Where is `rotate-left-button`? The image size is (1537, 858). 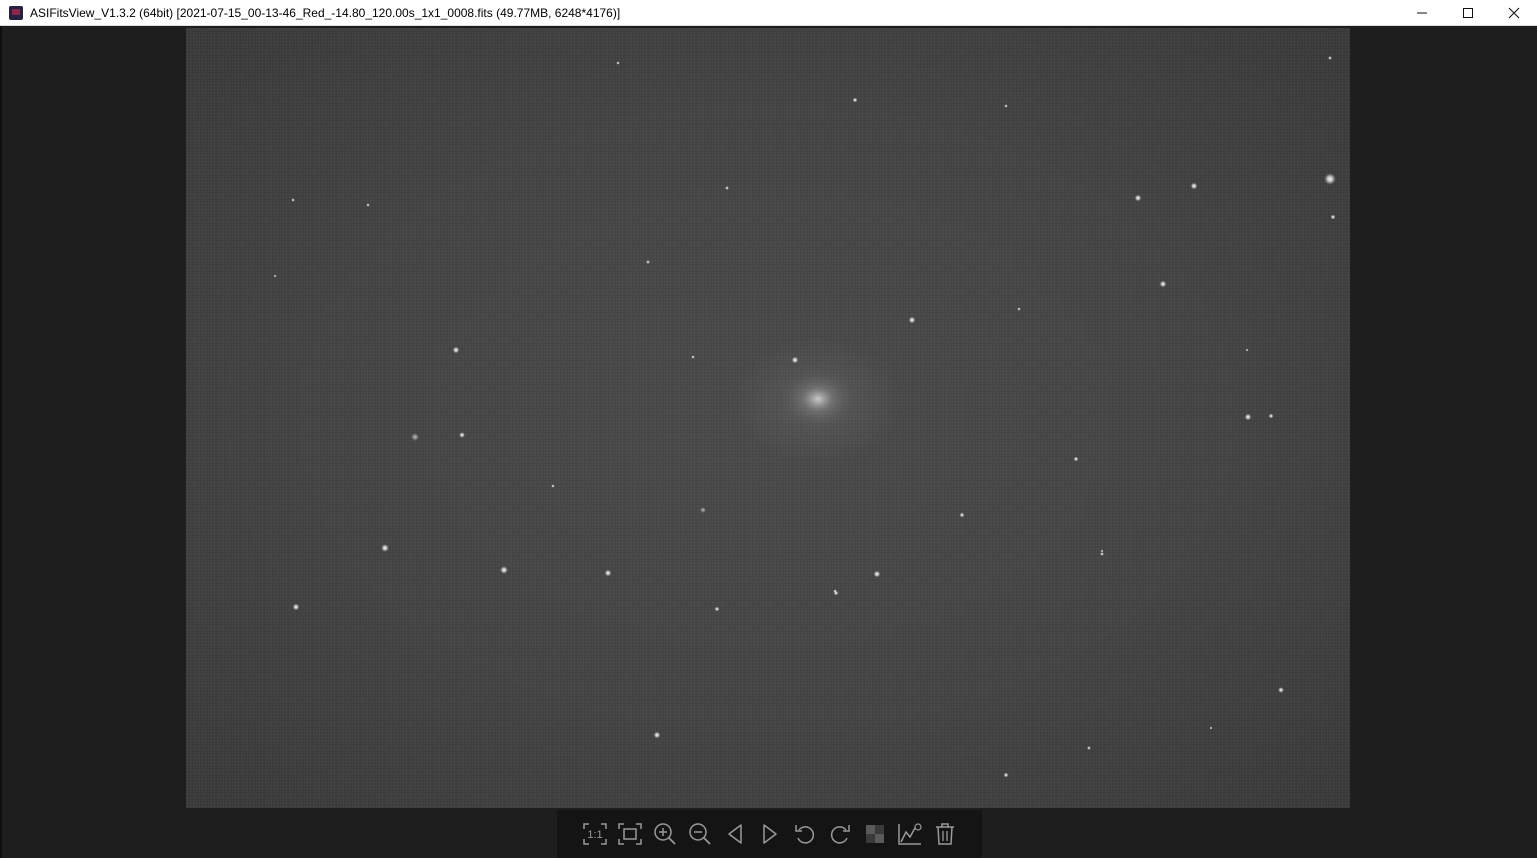
rotate-left-button is located at coordinates (804, 834).